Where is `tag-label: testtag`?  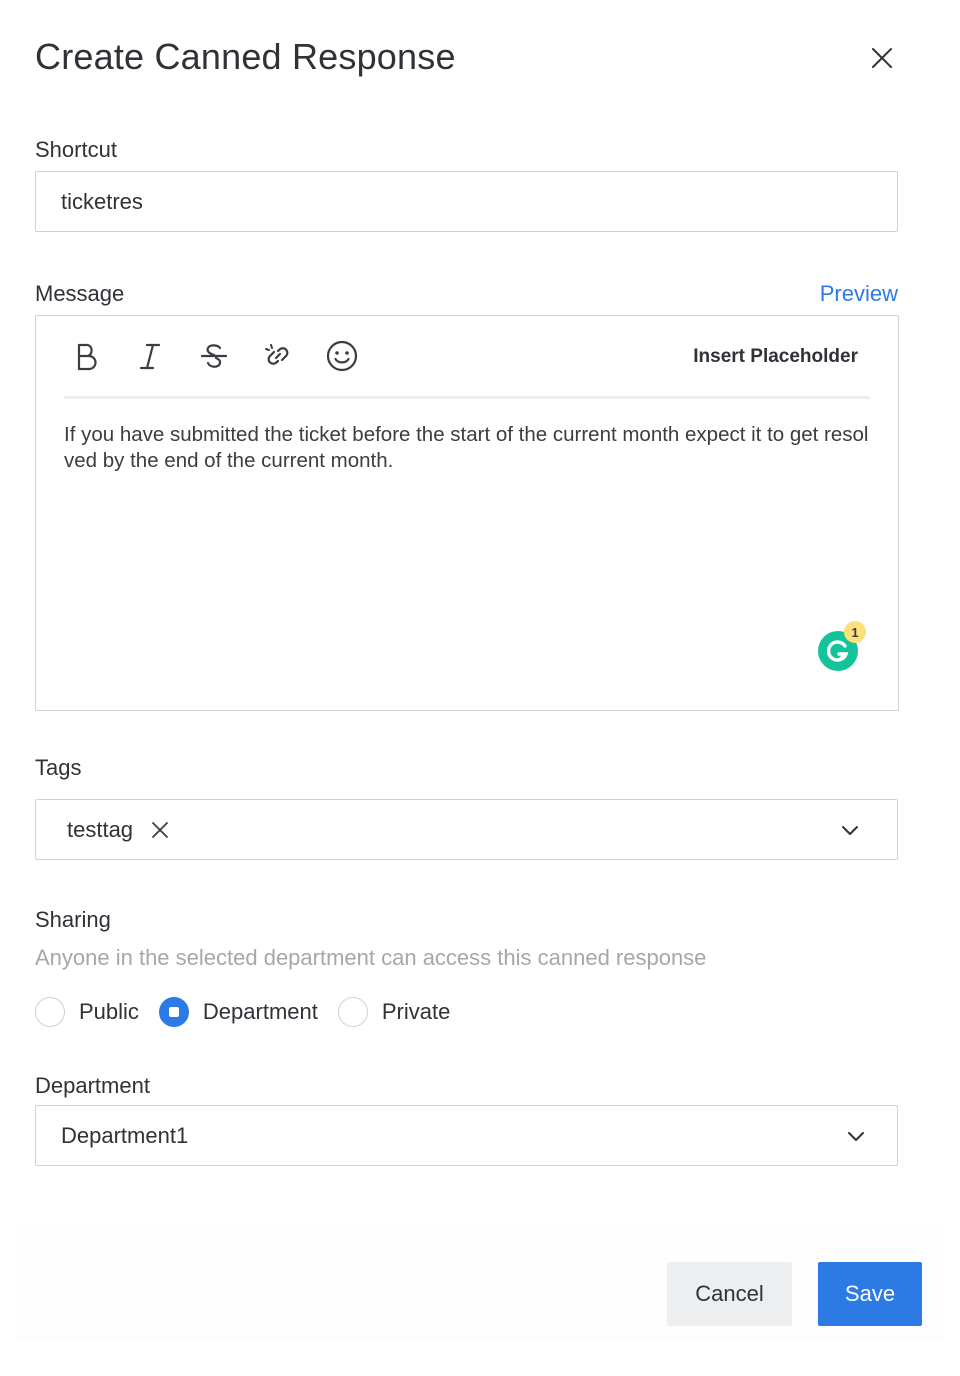
tag-label: testtag is located at coordinates (100, 829).